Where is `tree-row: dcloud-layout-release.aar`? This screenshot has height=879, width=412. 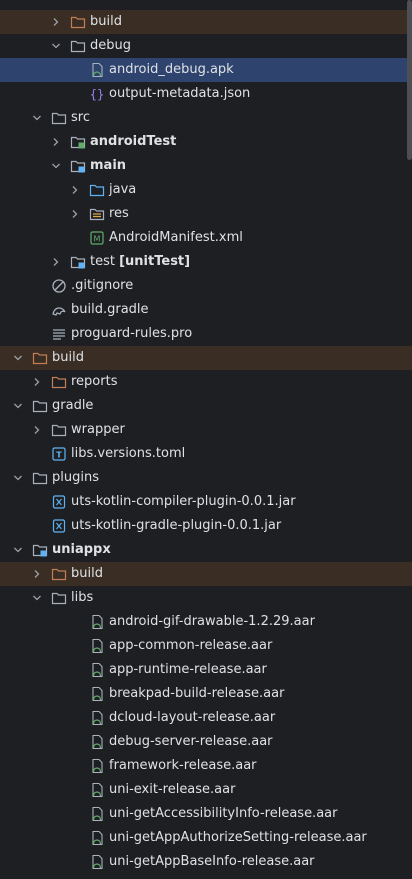
tree-row: dcloud-layout-release.aar is located at coordinates (206, 718).